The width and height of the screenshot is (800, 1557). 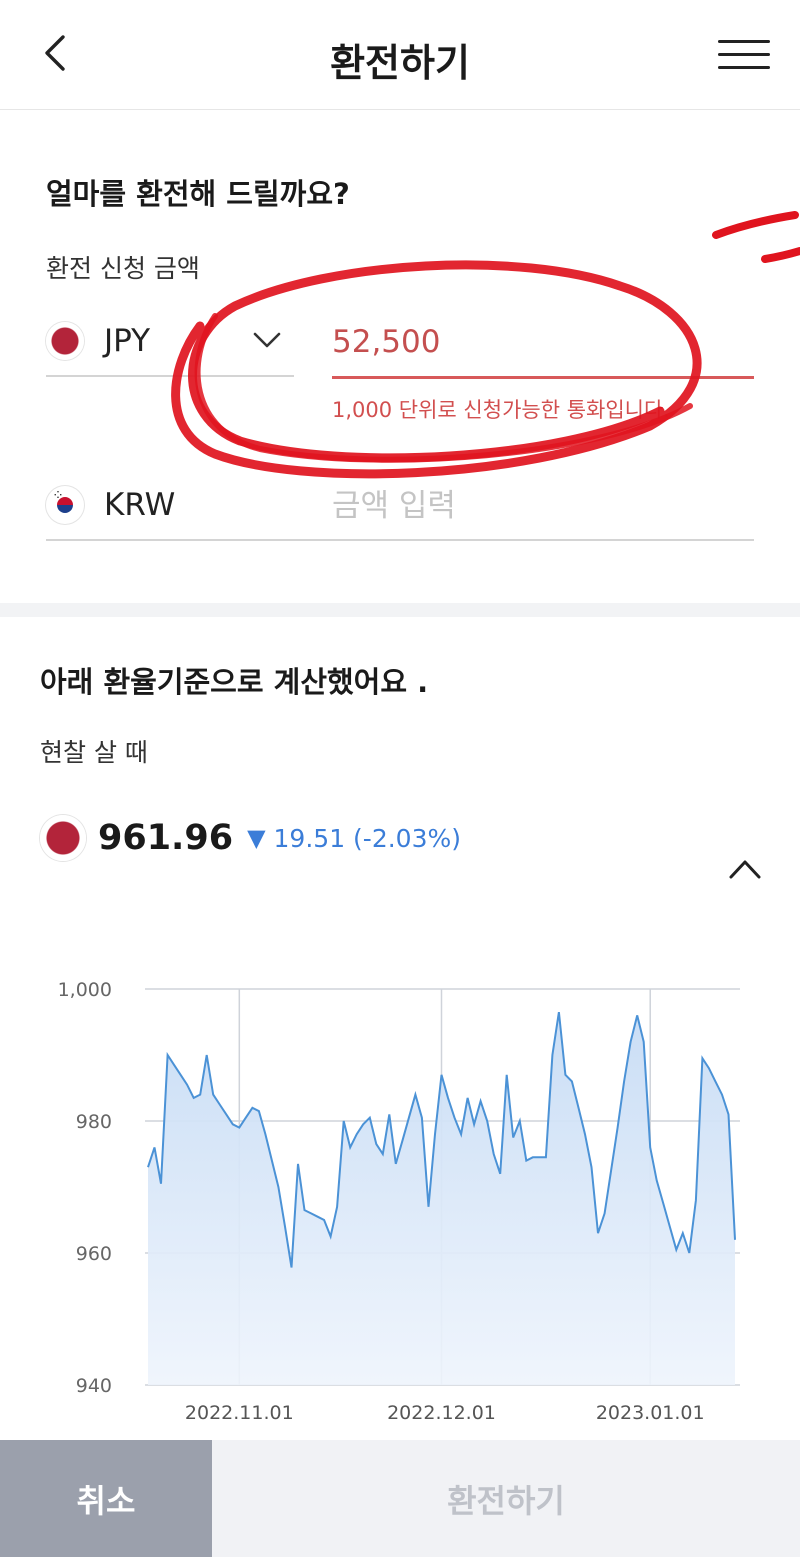 What do you see at coordinates (65, 505) in the screenshot?
I see `korea-flag-icon` at bounding box center [65, 505].